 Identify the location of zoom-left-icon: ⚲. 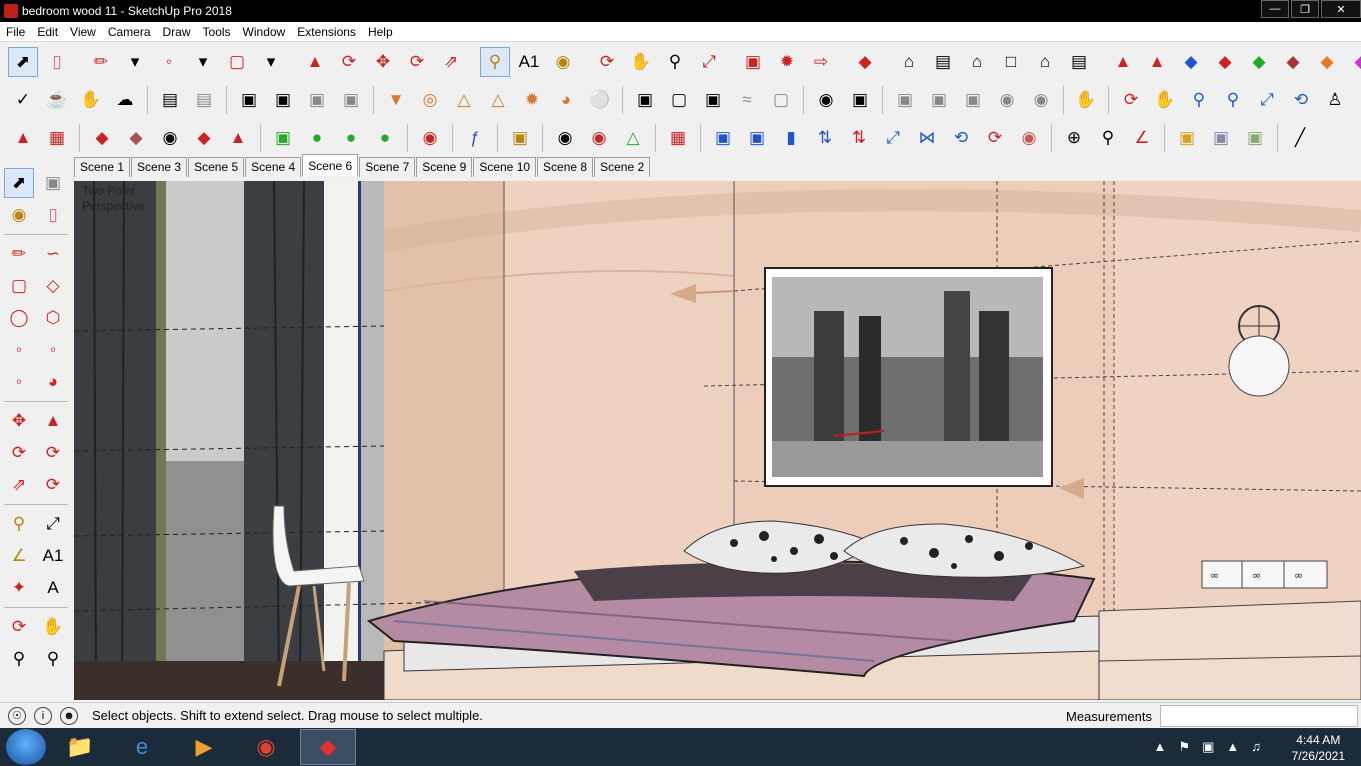
(19, 659).